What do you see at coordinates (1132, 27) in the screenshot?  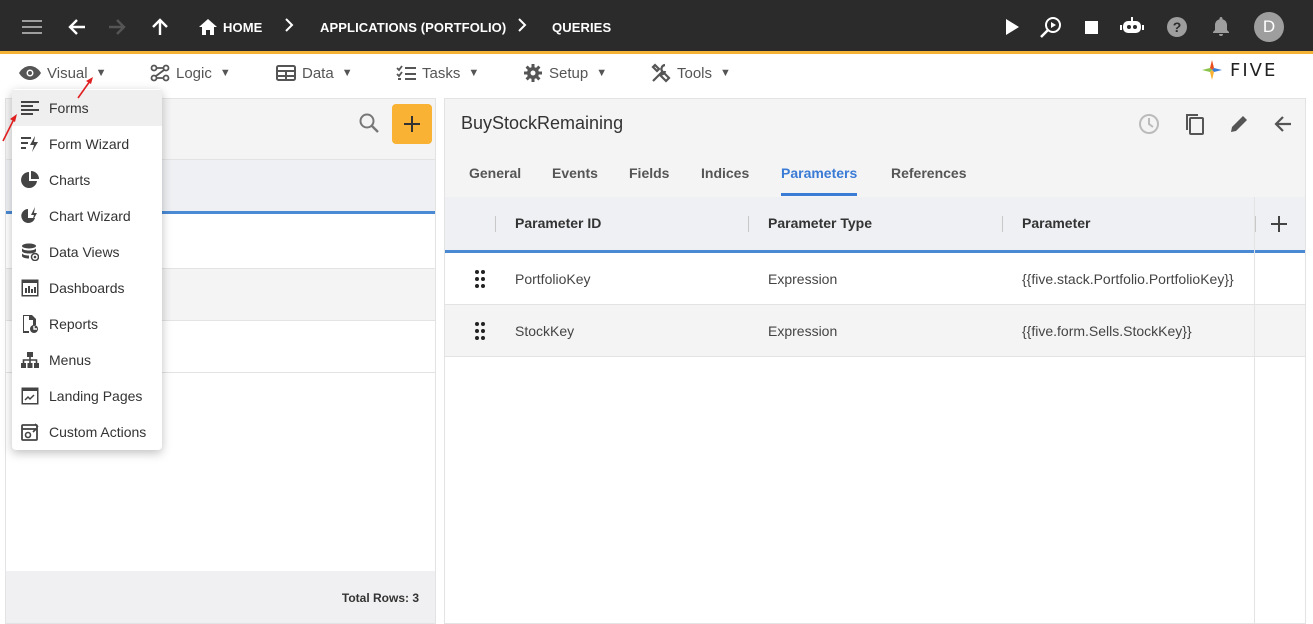 I see `chatbot-icon` at bounding box center [1132, 27].